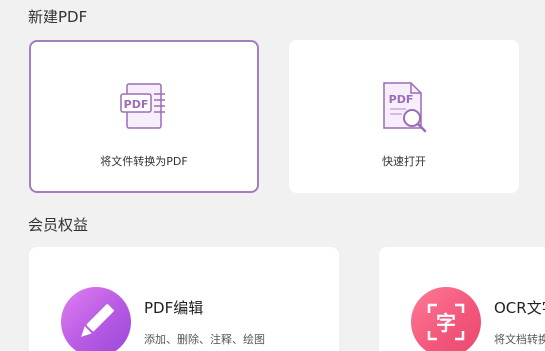 The height and width of the screenshot is (351, 545). What do you see at coordinates (204, 339) in the screenshot?
I see `pdf-edit-desc: 添加、删除、注释、绘图` at bounding box center [204, 339].